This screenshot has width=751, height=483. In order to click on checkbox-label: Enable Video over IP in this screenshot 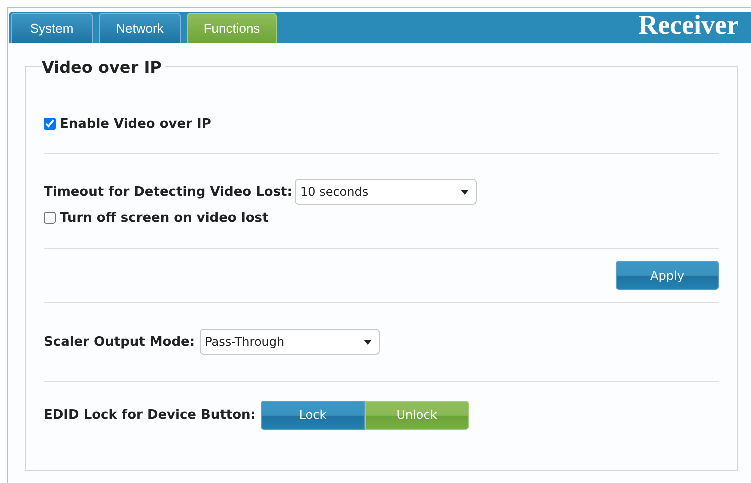, I will do `click(136, 124)`.